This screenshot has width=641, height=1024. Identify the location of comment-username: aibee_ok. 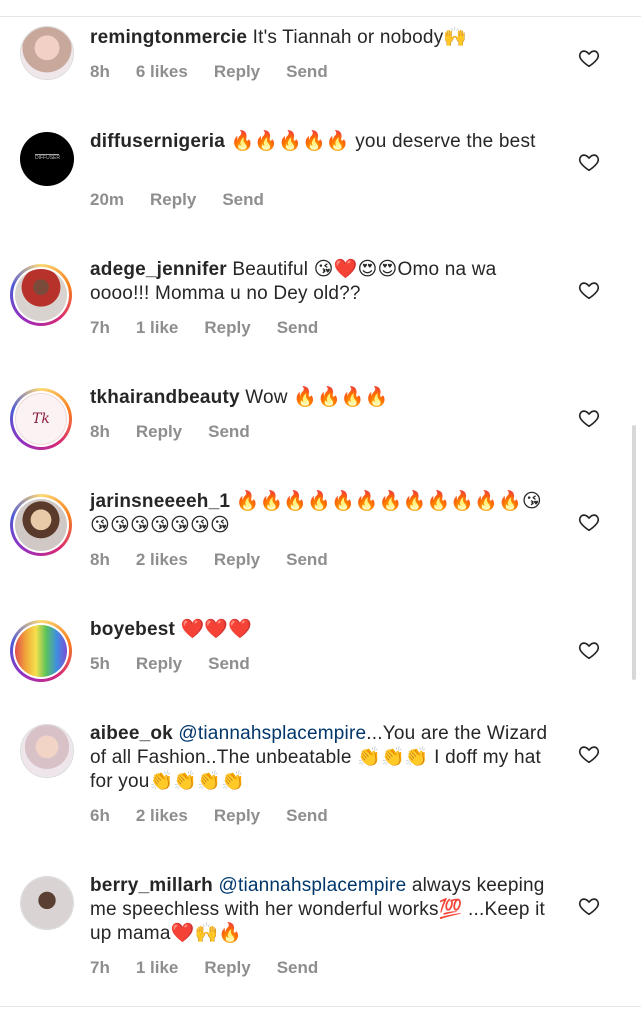
(131, 733).